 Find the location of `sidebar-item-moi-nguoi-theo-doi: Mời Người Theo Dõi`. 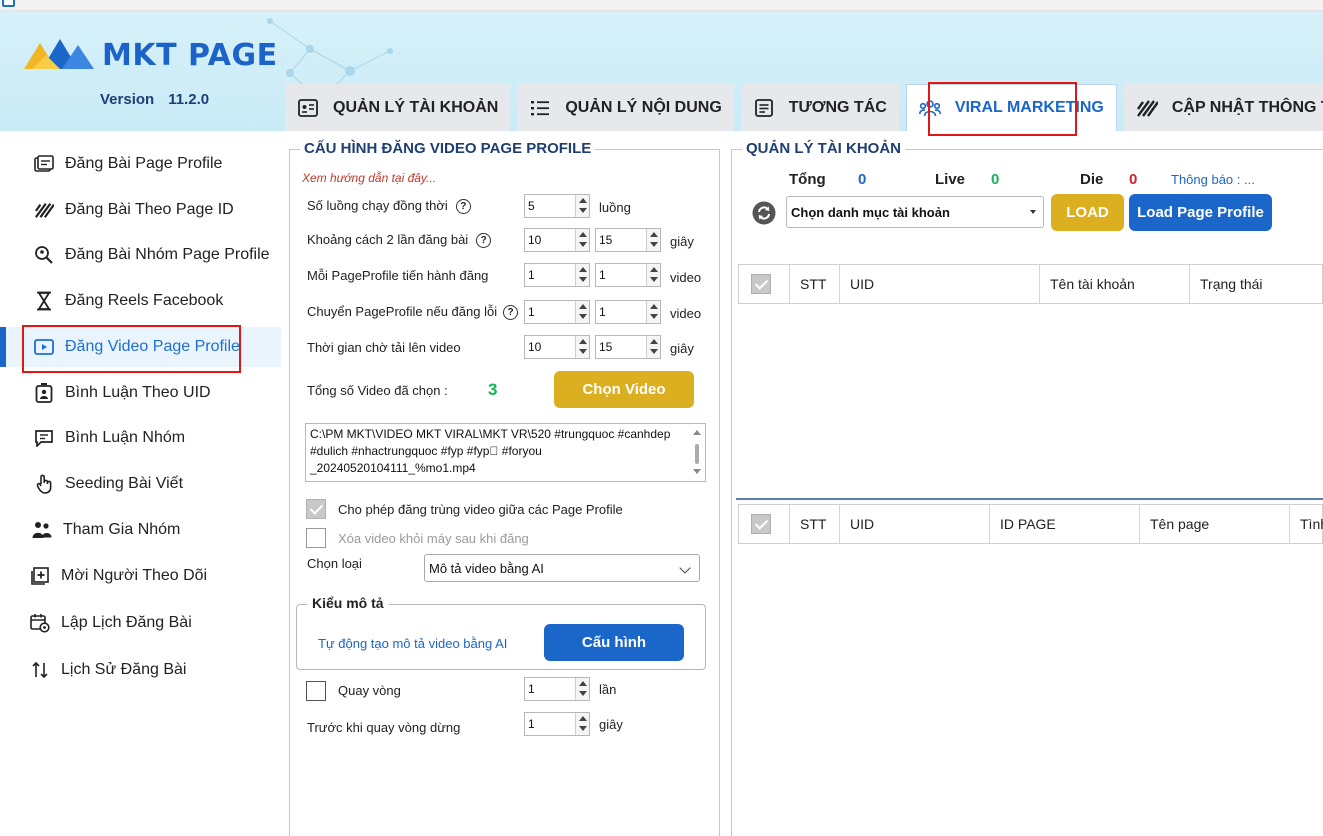

sidebar-item-moi-nguoi-theo-doi: Mời Người Theo Dõi is located at coordinates (140, 576).